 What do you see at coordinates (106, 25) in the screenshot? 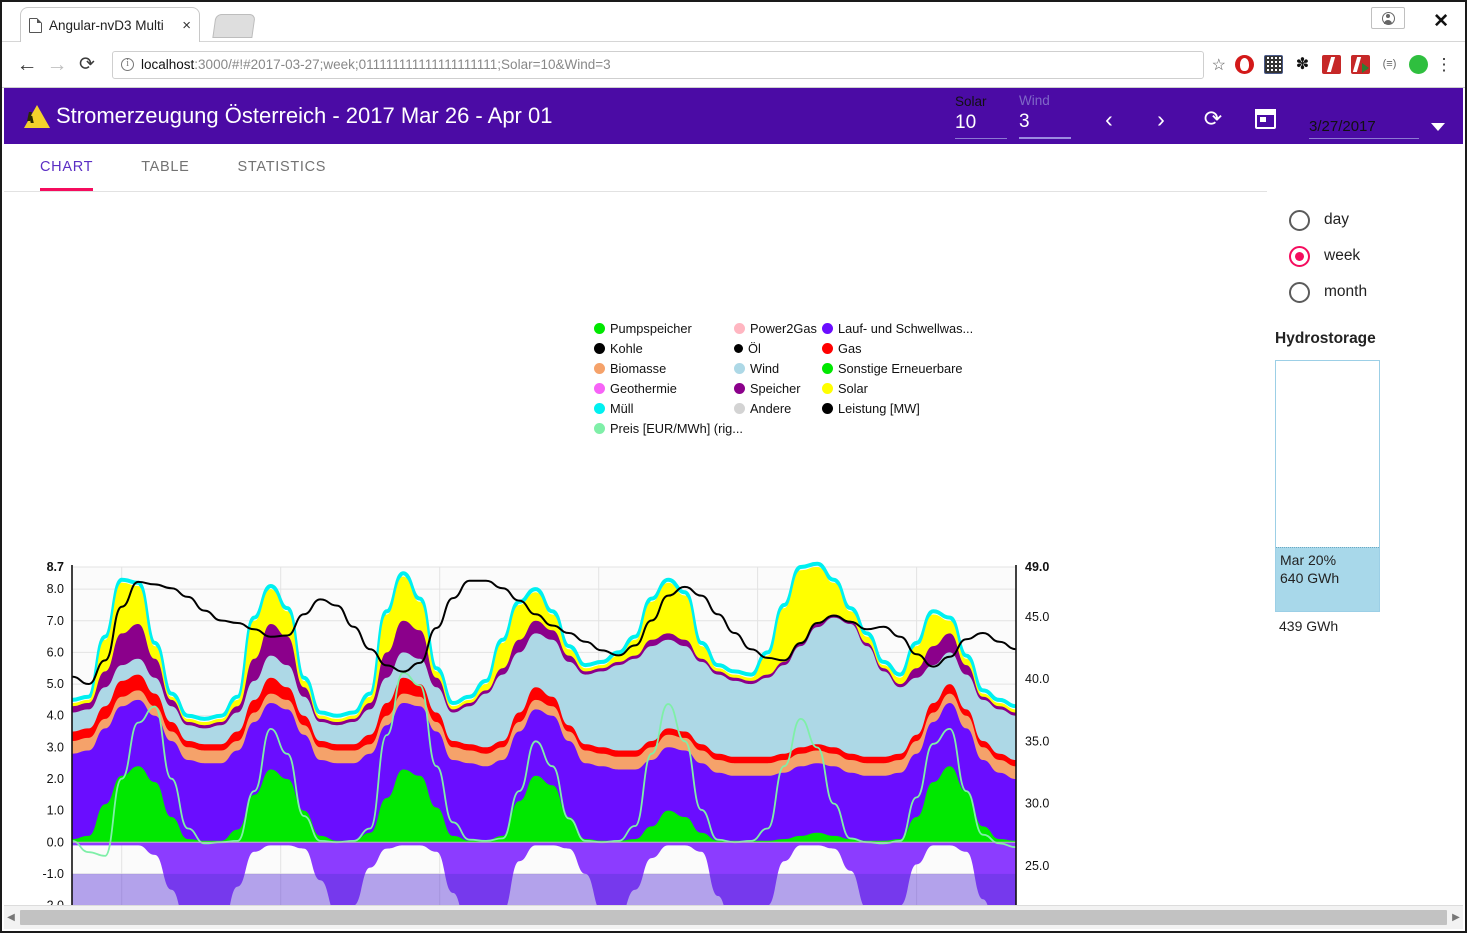
I see `browser-tab-title: Angular-nvD3 Multi` at bounding box center [106, 25].